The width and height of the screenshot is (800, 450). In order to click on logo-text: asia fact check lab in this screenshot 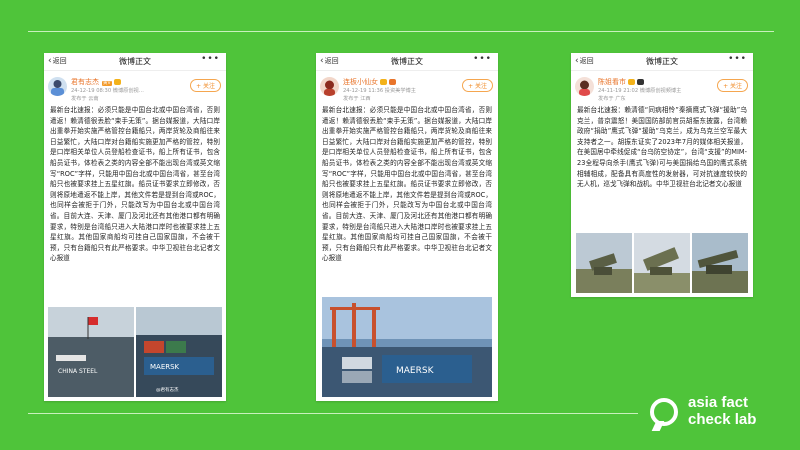, I will do `click(722, 411)`.